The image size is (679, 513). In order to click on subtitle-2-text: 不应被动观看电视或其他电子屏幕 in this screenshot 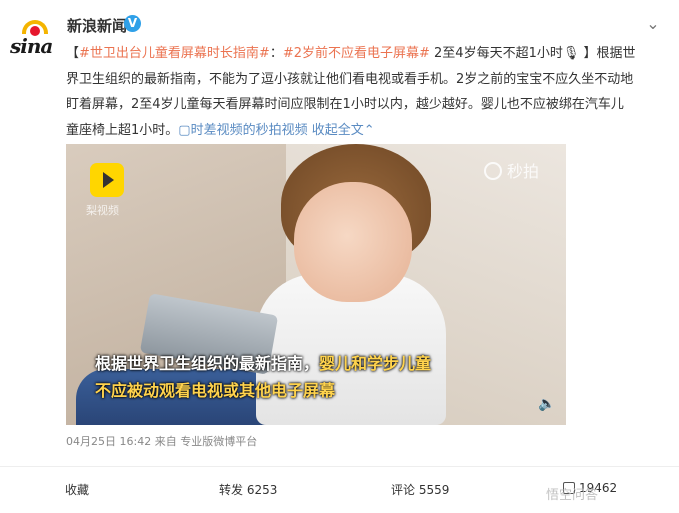, I will do `click(215, 390)`.